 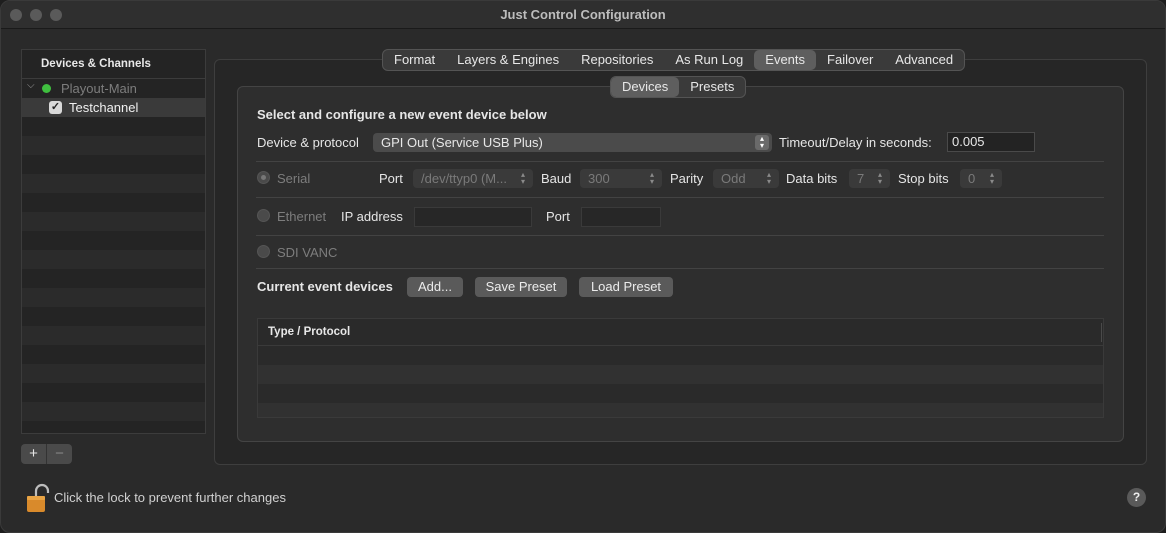 What do you see at coordinates (621, 217) in the screenshot?
I see `ethernet-port-input` at bounding box center [621, 217].